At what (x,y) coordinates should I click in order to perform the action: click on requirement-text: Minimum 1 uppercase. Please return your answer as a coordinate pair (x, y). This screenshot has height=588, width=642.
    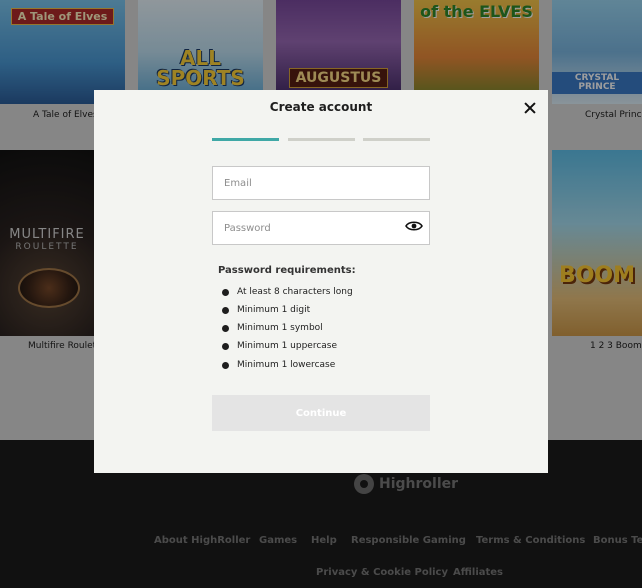
    Looking at the image, I should click on (287, 346).